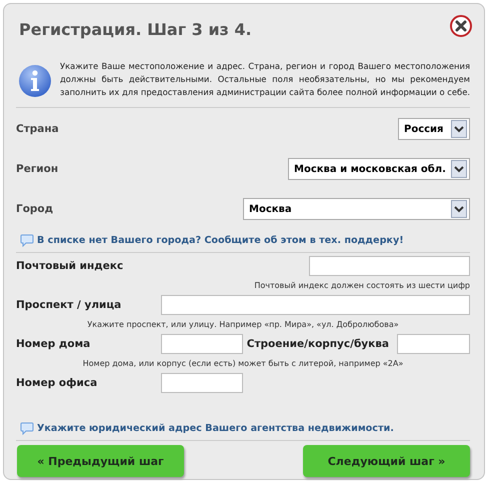 Image resolution: width=488 pixels, height=483 pixels. Describe the element at coordinates (57, 383) in the screenshot. I see `field-label: Номер офиса` at that location.